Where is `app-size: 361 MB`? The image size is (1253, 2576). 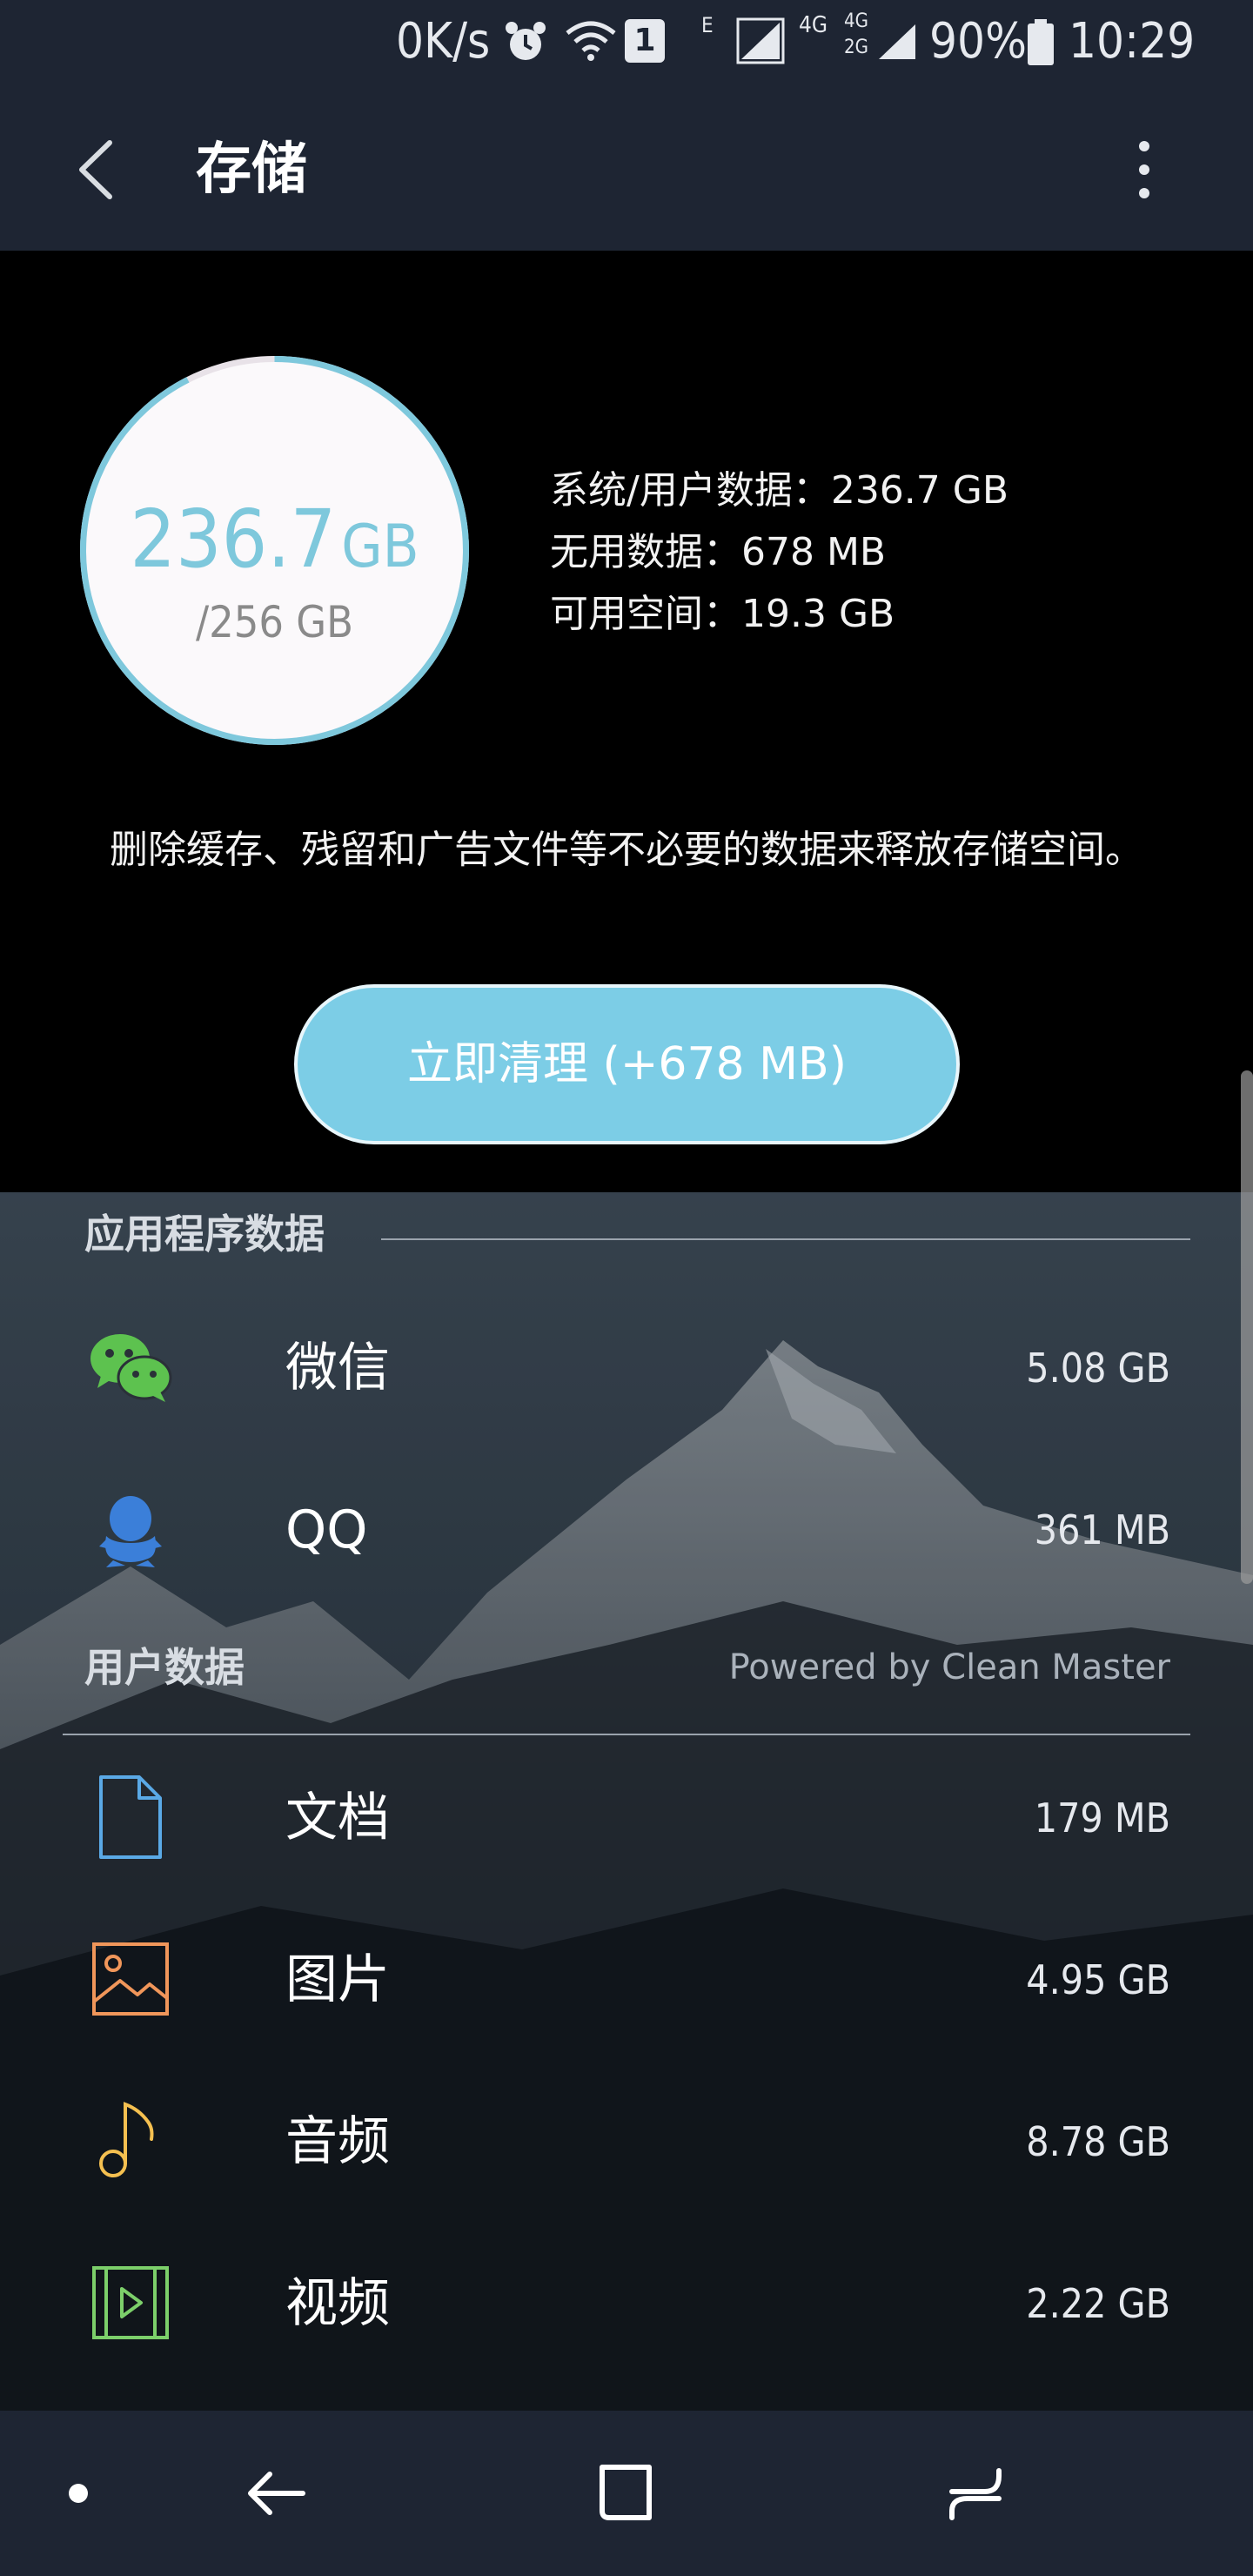 app-size: 361 MB is located at coordinates (1102, 1529).